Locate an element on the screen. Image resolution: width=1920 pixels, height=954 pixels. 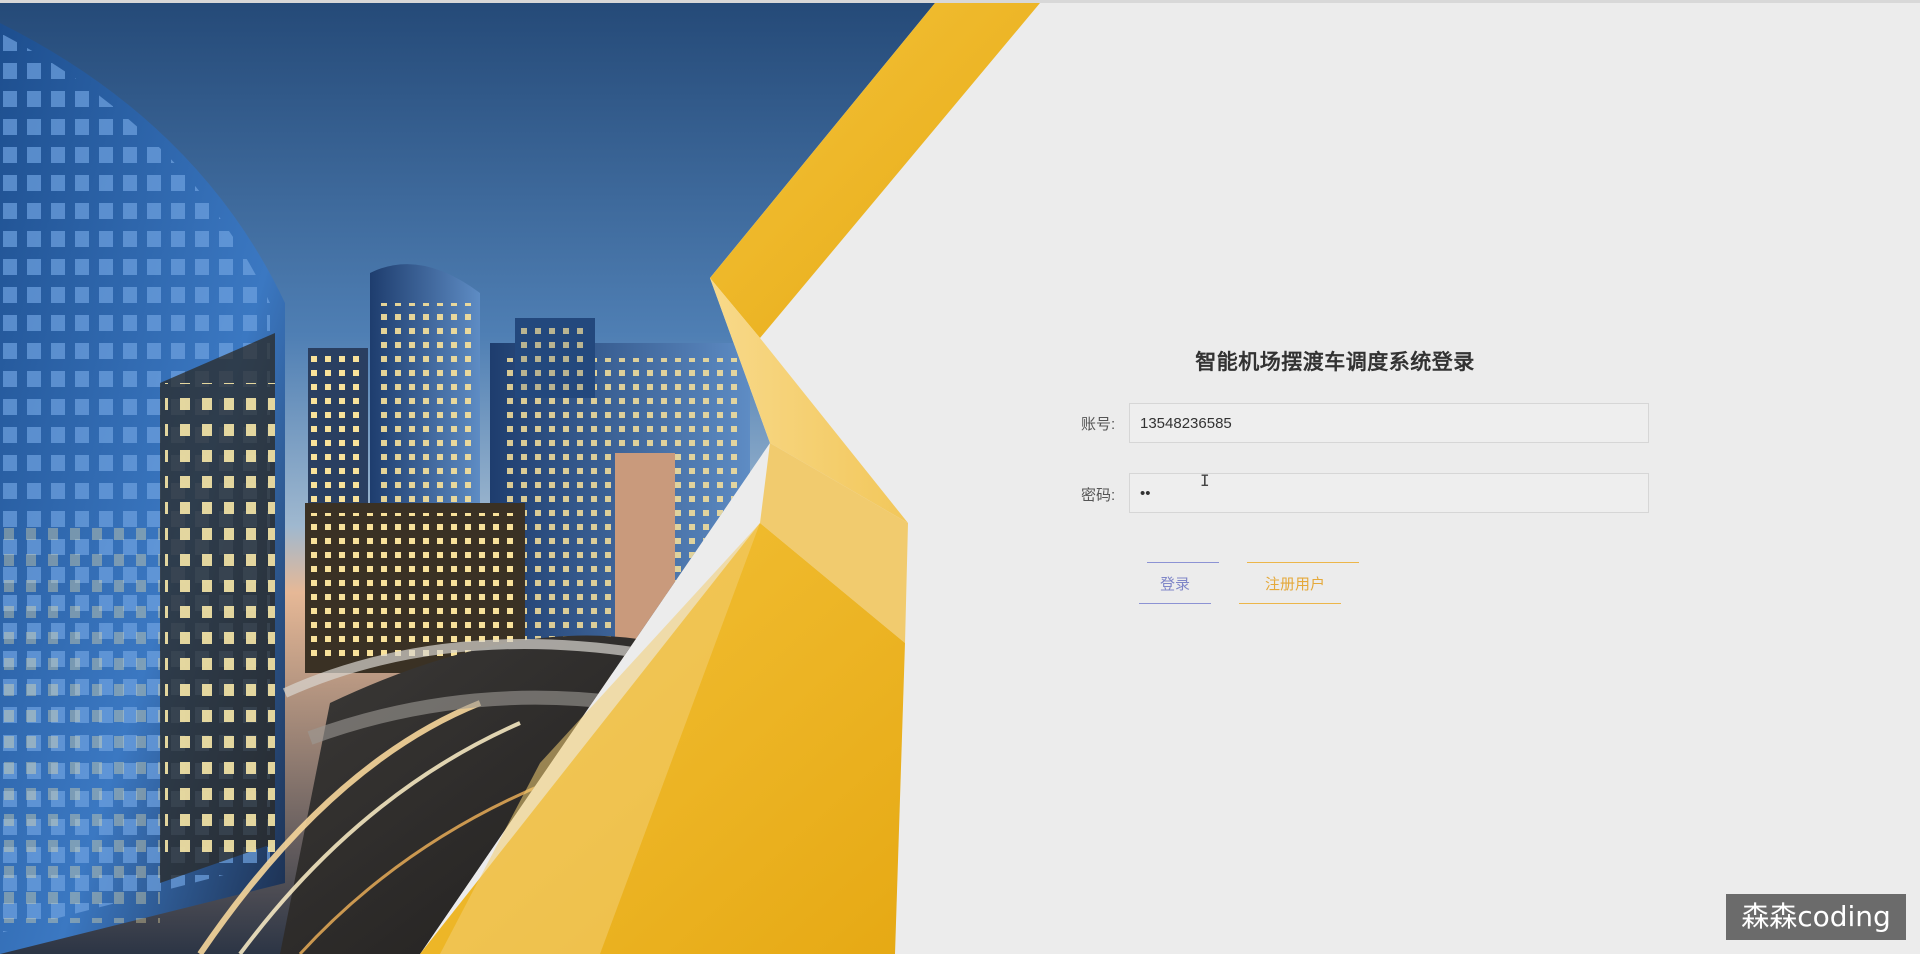
text-cursor-icon: I is located at coordinates (1205, 480).